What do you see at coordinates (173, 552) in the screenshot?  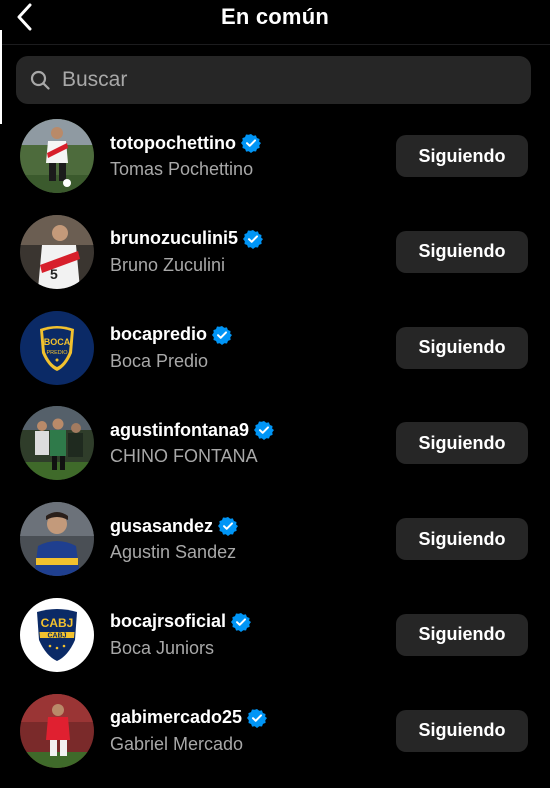 I see `full-name: Agustin Sandez` at bounding box center [173, 552].